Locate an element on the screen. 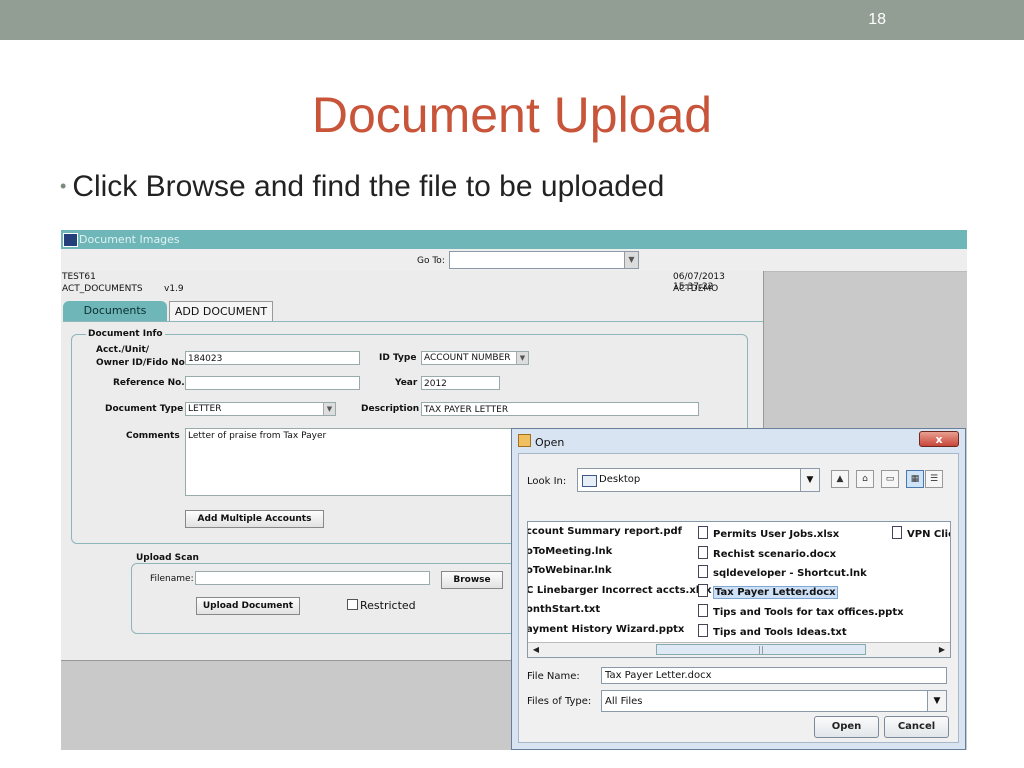 The width and height of the screenshot is (1024, 768). restricted-checkbox is located at coordinates (352, 604).